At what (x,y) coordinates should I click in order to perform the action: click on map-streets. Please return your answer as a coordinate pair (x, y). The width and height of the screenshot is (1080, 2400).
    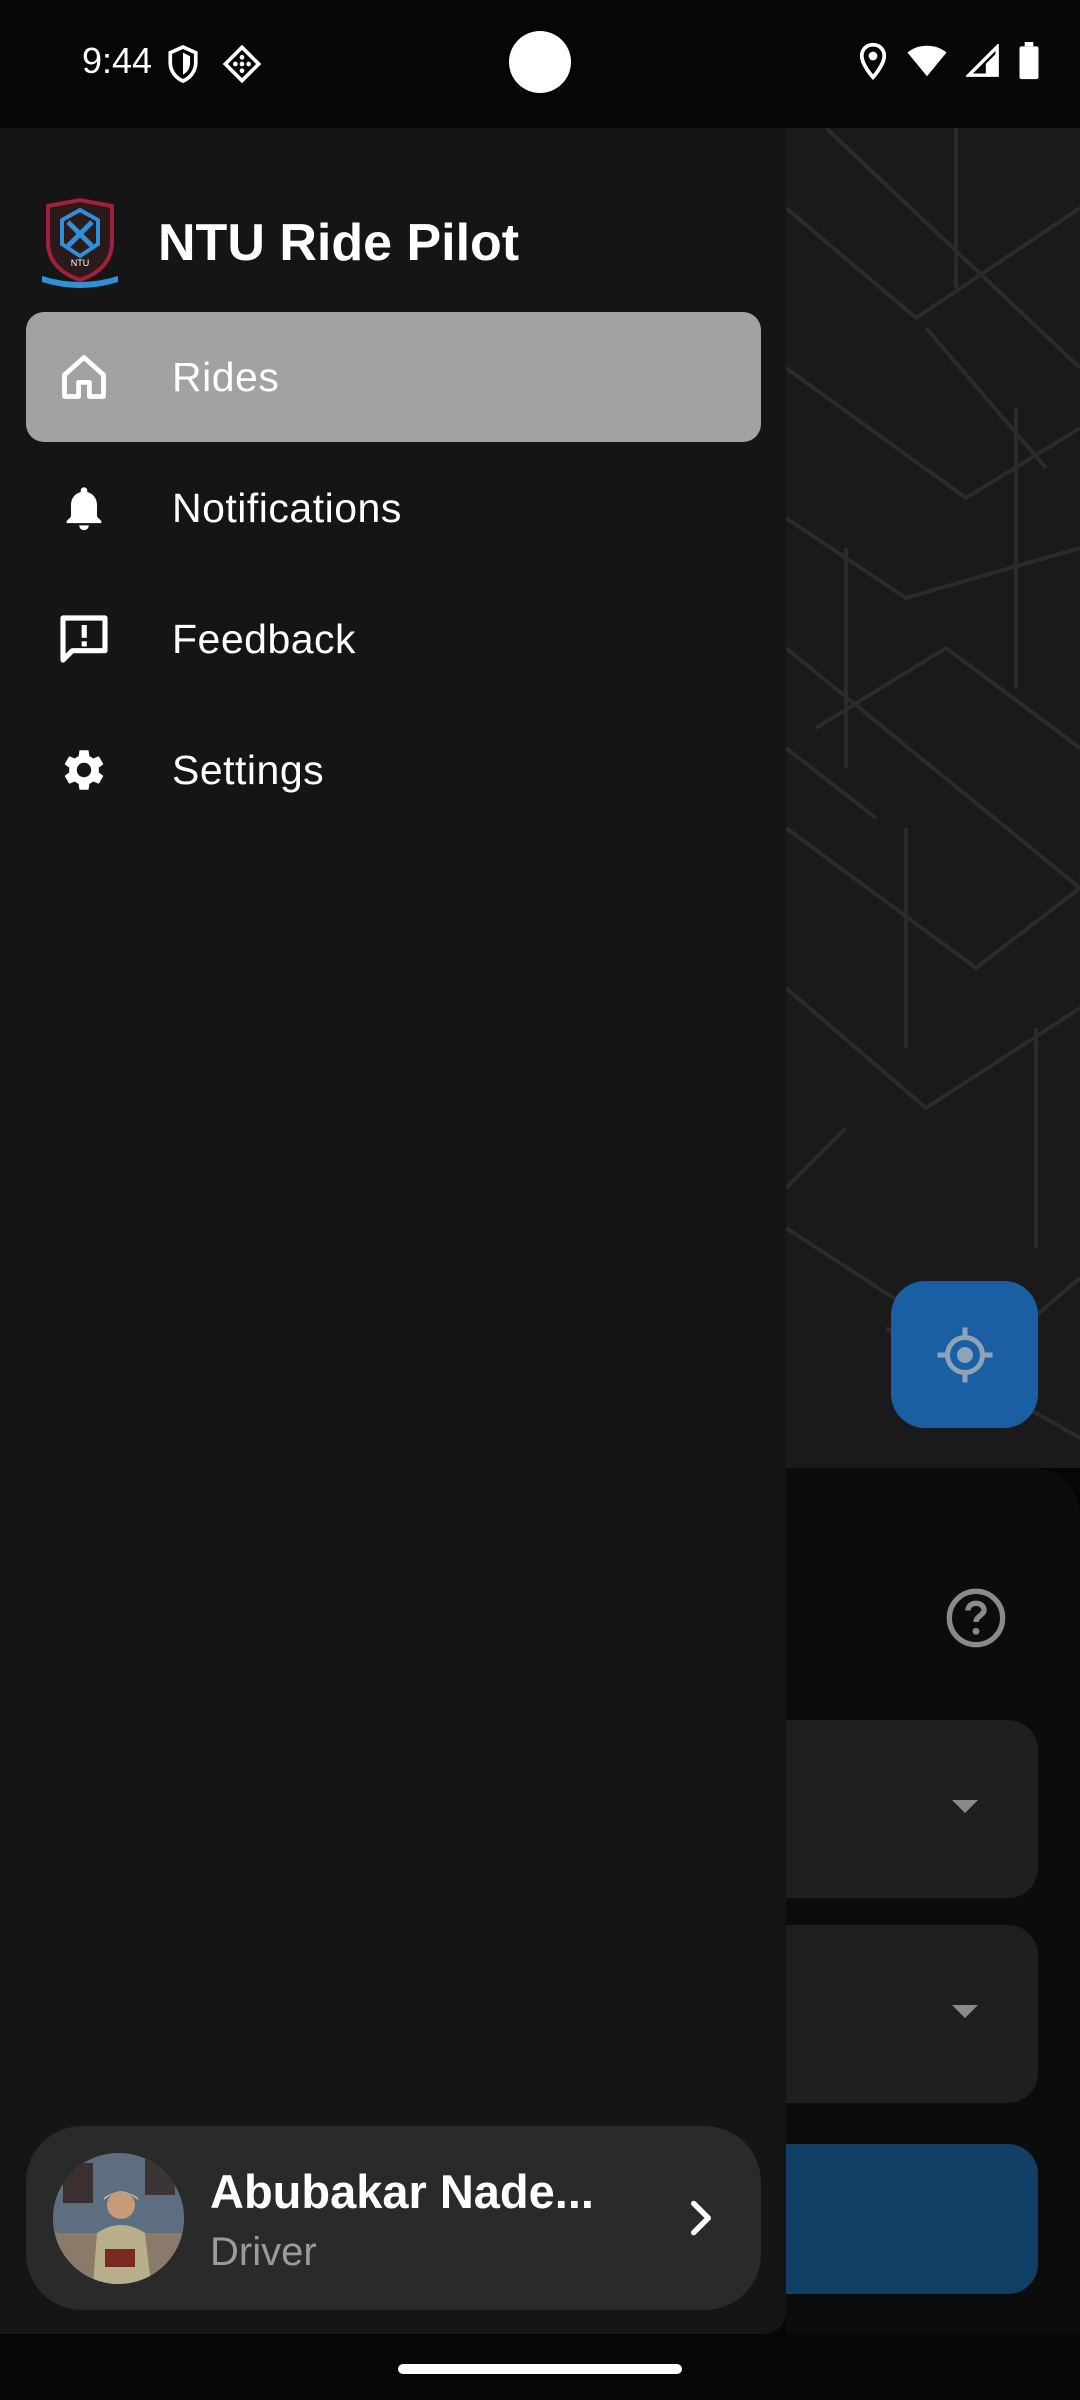
    Looking at the image, I should click on (933, 784).